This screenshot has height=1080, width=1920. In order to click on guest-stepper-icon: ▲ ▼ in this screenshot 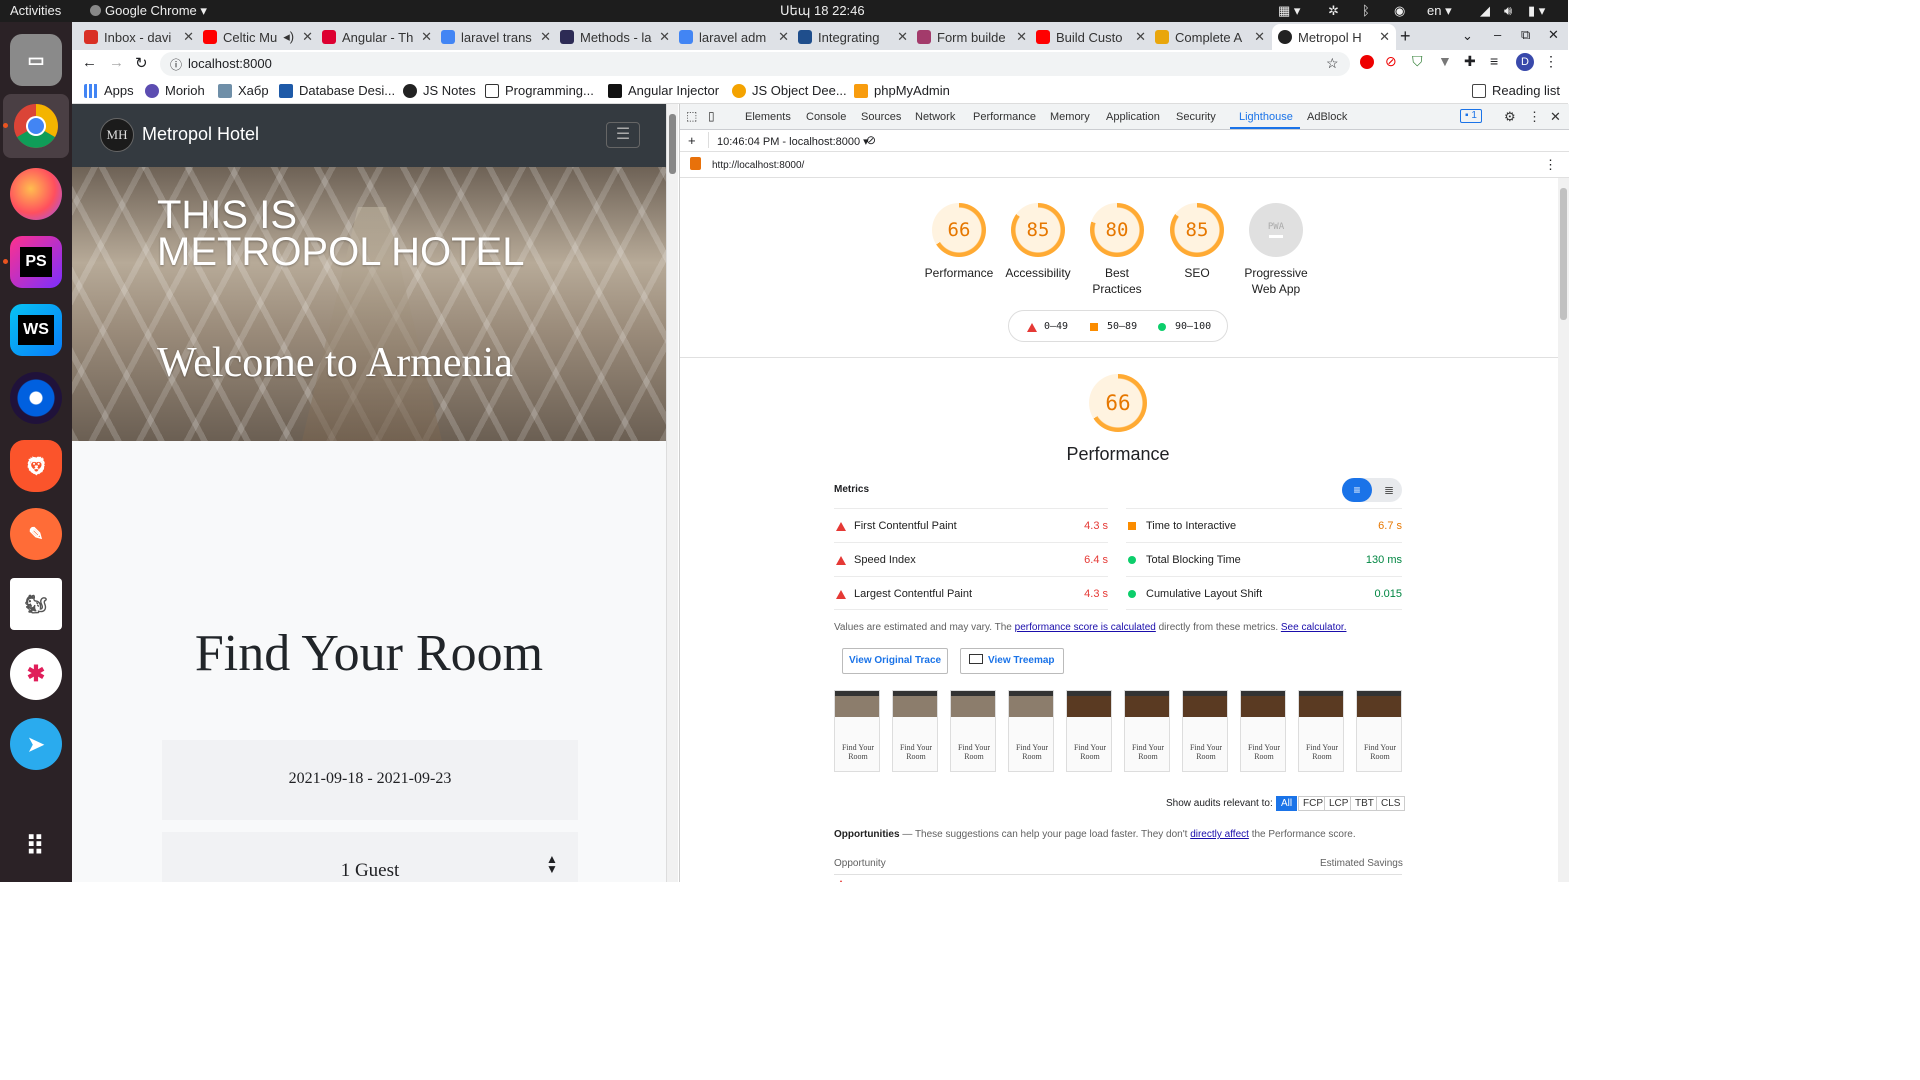, I will do `click(552, 864)`.